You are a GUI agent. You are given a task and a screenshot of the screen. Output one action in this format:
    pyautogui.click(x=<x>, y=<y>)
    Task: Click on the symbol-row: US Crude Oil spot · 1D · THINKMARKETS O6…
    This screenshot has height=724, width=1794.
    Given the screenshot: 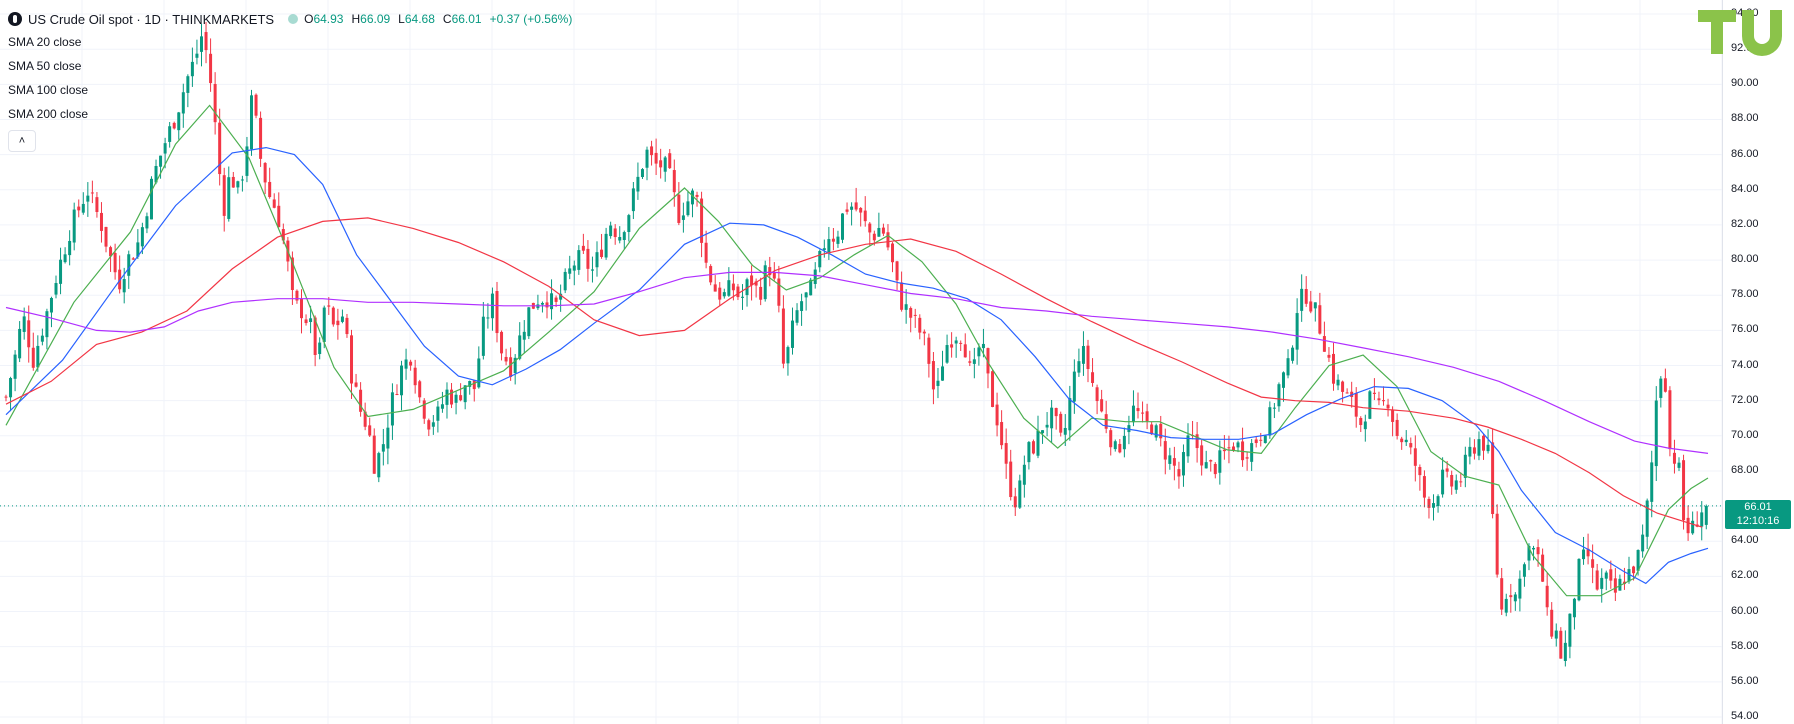 What is the action you would take?
    pyautogui.click(x=290, y=19)
    